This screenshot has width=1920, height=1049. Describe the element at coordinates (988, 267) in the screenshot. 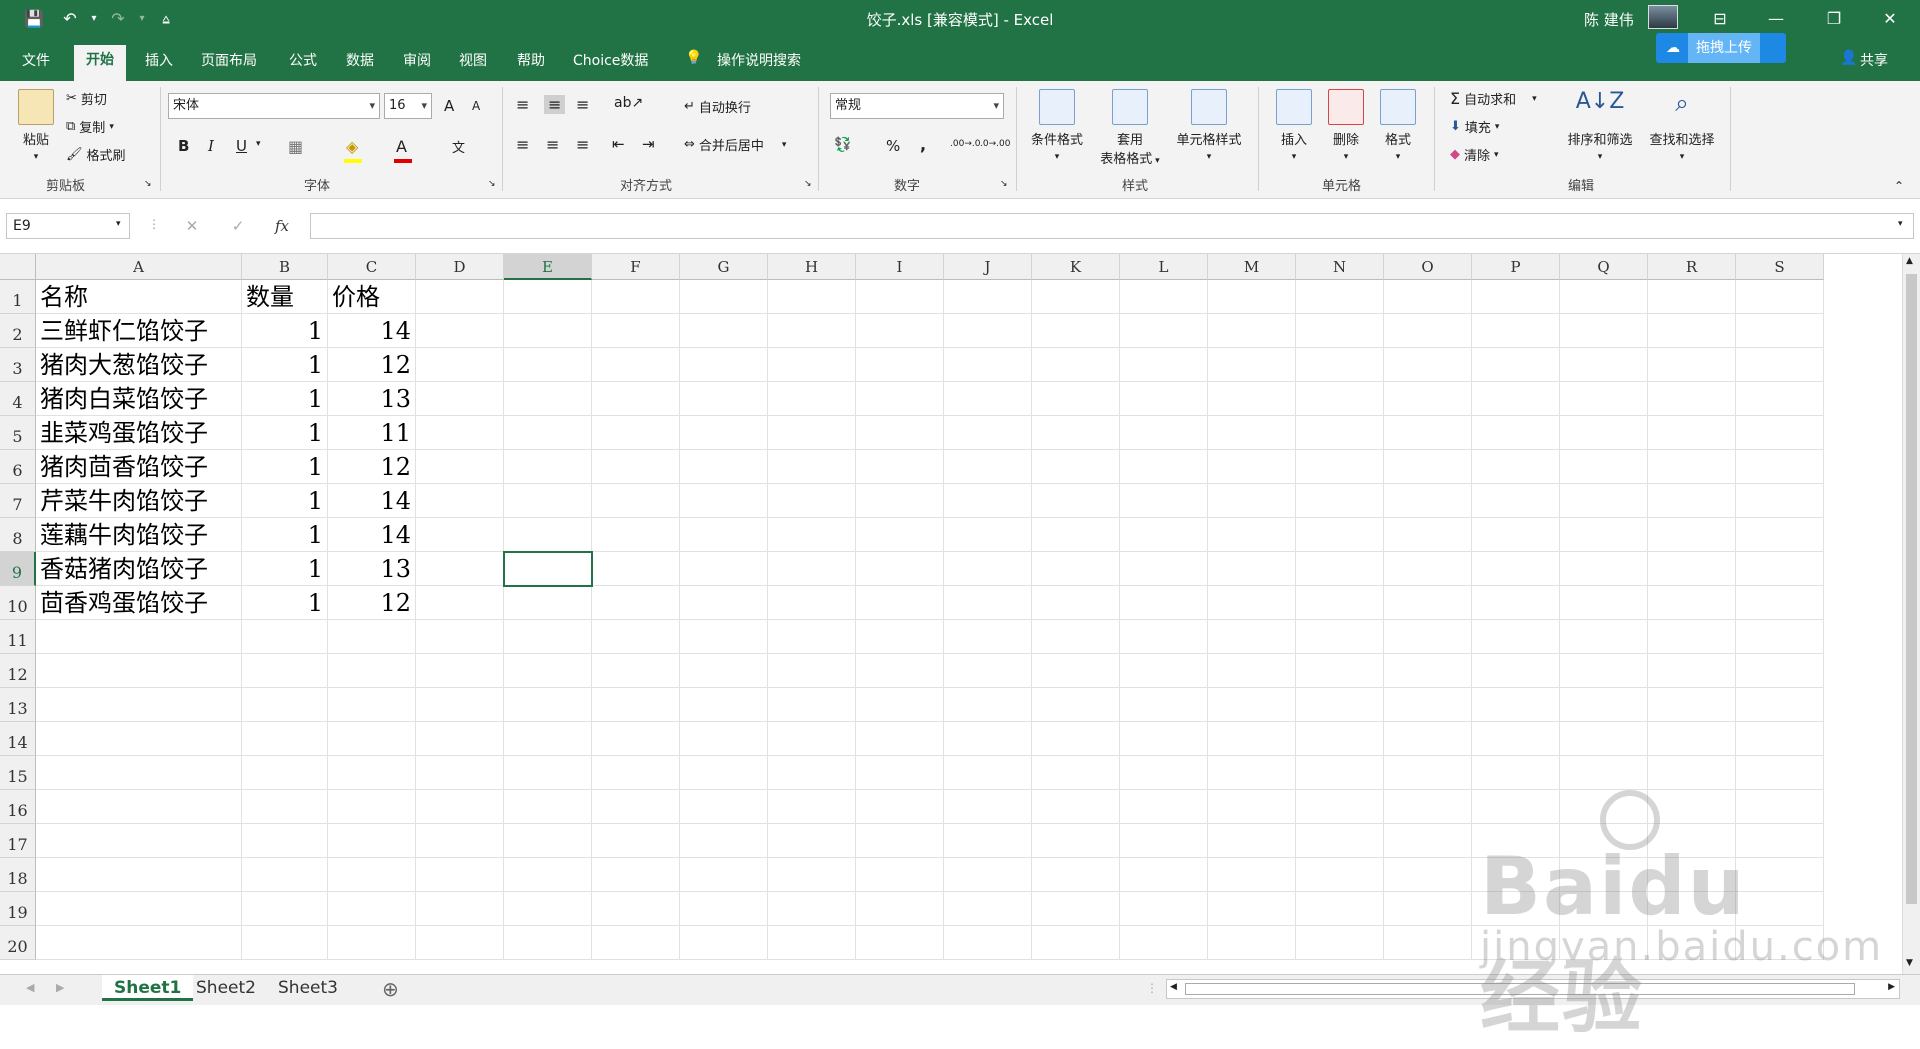

I see `column-header: J` at that location.